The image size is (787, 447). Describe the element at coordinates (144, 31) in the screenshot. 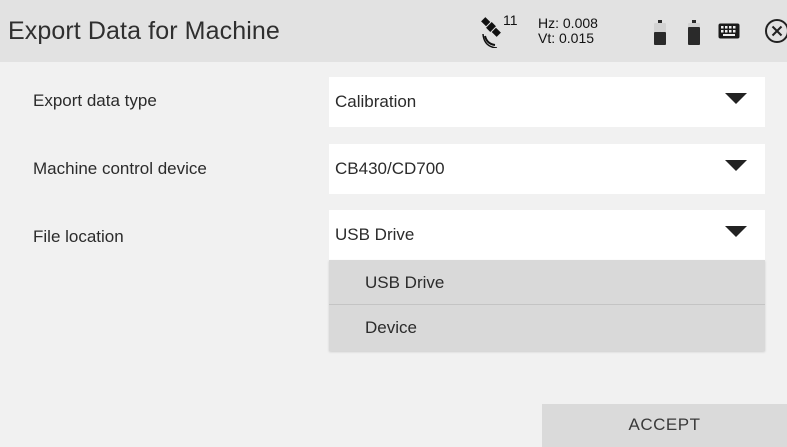

I see `page-title: Export Data for Machine` at that location.